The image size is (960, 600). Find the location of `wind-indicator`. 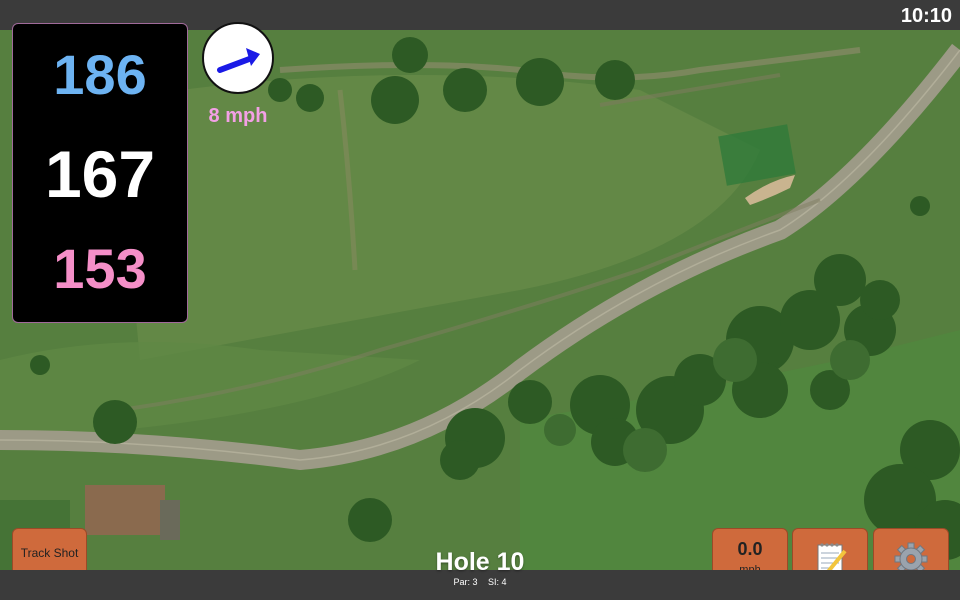

wind-indicator is located at coordinates (238, 58).